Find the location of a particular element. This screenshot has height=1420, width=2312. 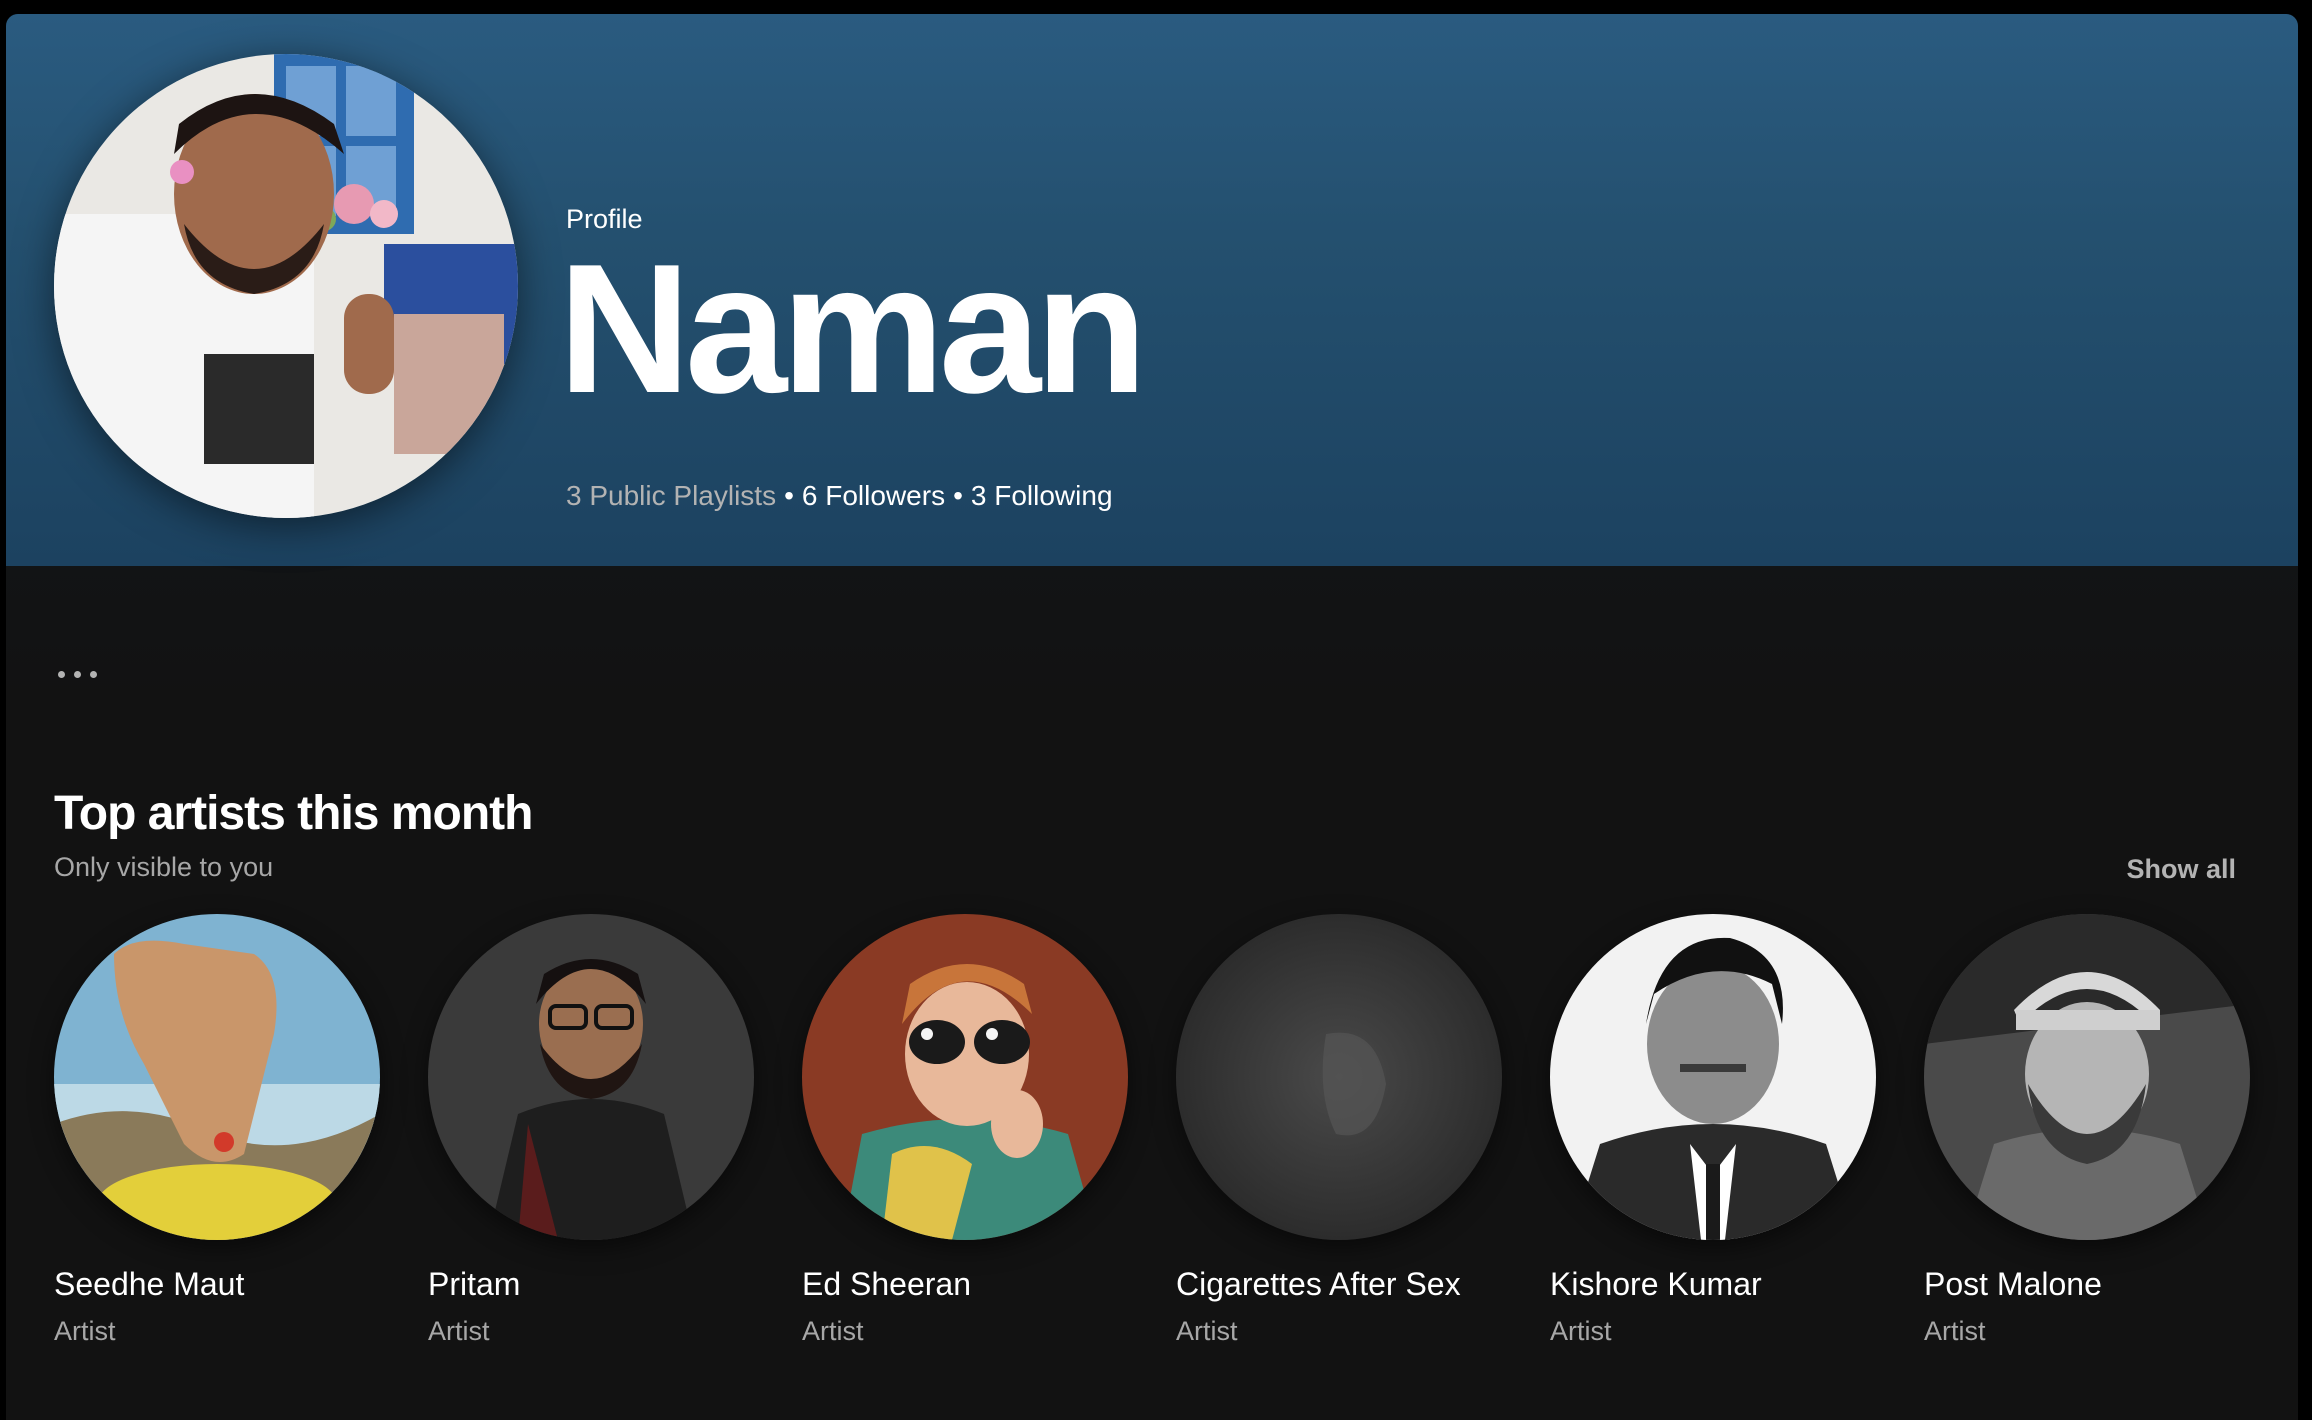

section-subtitle: Only visible to you is located at coordinates (164, 867).